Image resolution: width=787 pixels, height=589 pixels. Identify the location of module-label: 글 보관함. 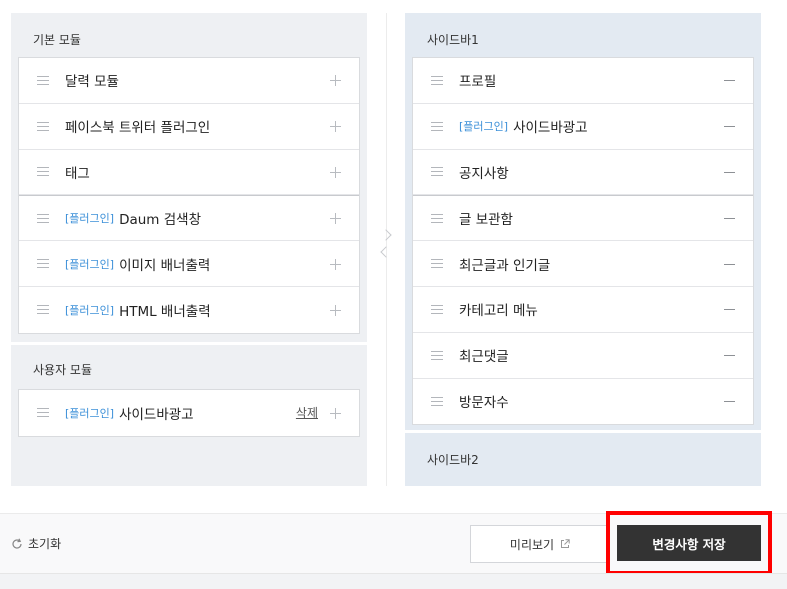
(486, 220).